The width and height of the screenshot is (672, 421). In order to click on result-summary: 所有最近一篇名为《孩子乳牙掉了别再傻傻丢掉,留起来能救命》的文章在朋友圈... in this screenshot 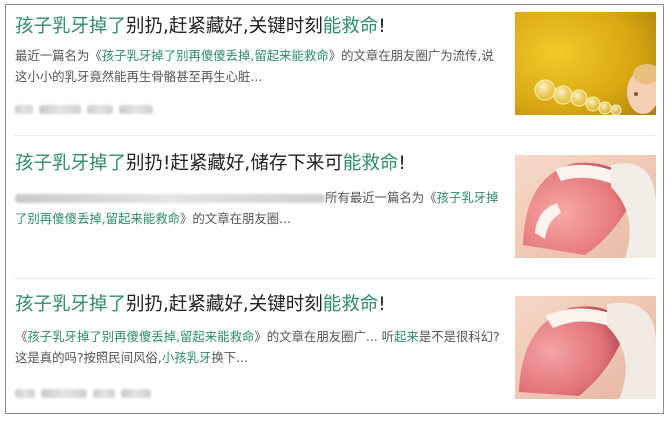, I will do `click(260, 208)`.